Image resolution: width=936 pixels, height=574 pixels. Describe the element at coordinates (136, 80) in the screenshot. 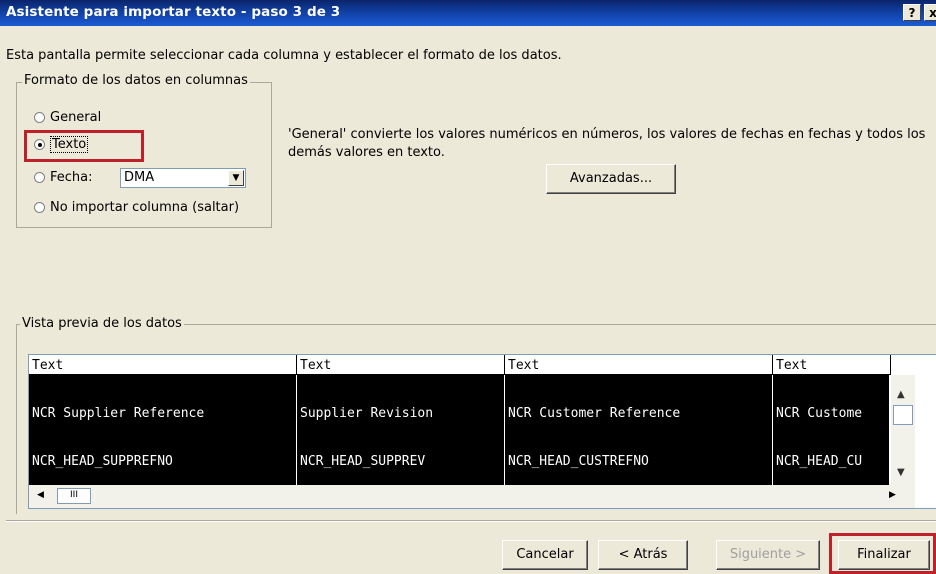

I see `column-format-legend: Formato de los datos en columnas` at that location.